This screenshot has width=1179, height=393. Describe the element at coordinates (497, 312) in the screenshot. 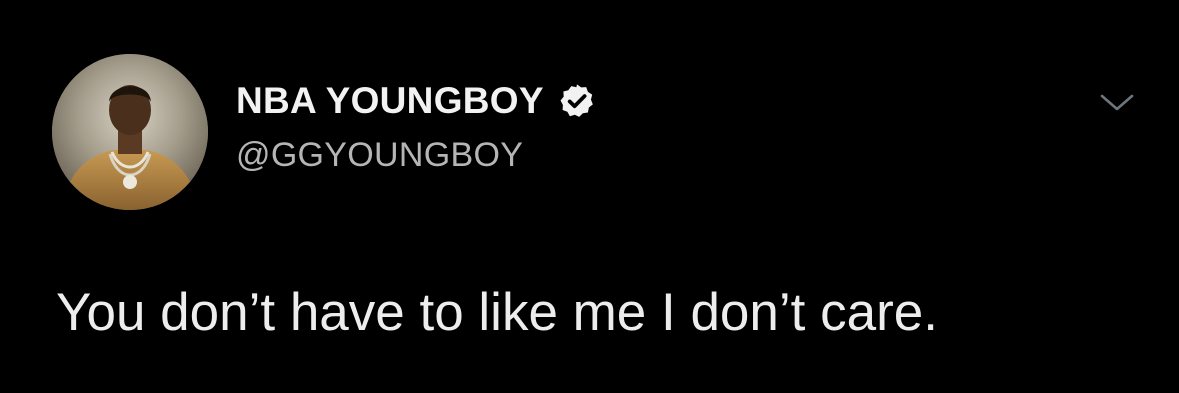

I see `tweet-text: You don’t have to like me I don’t care.` at that location.